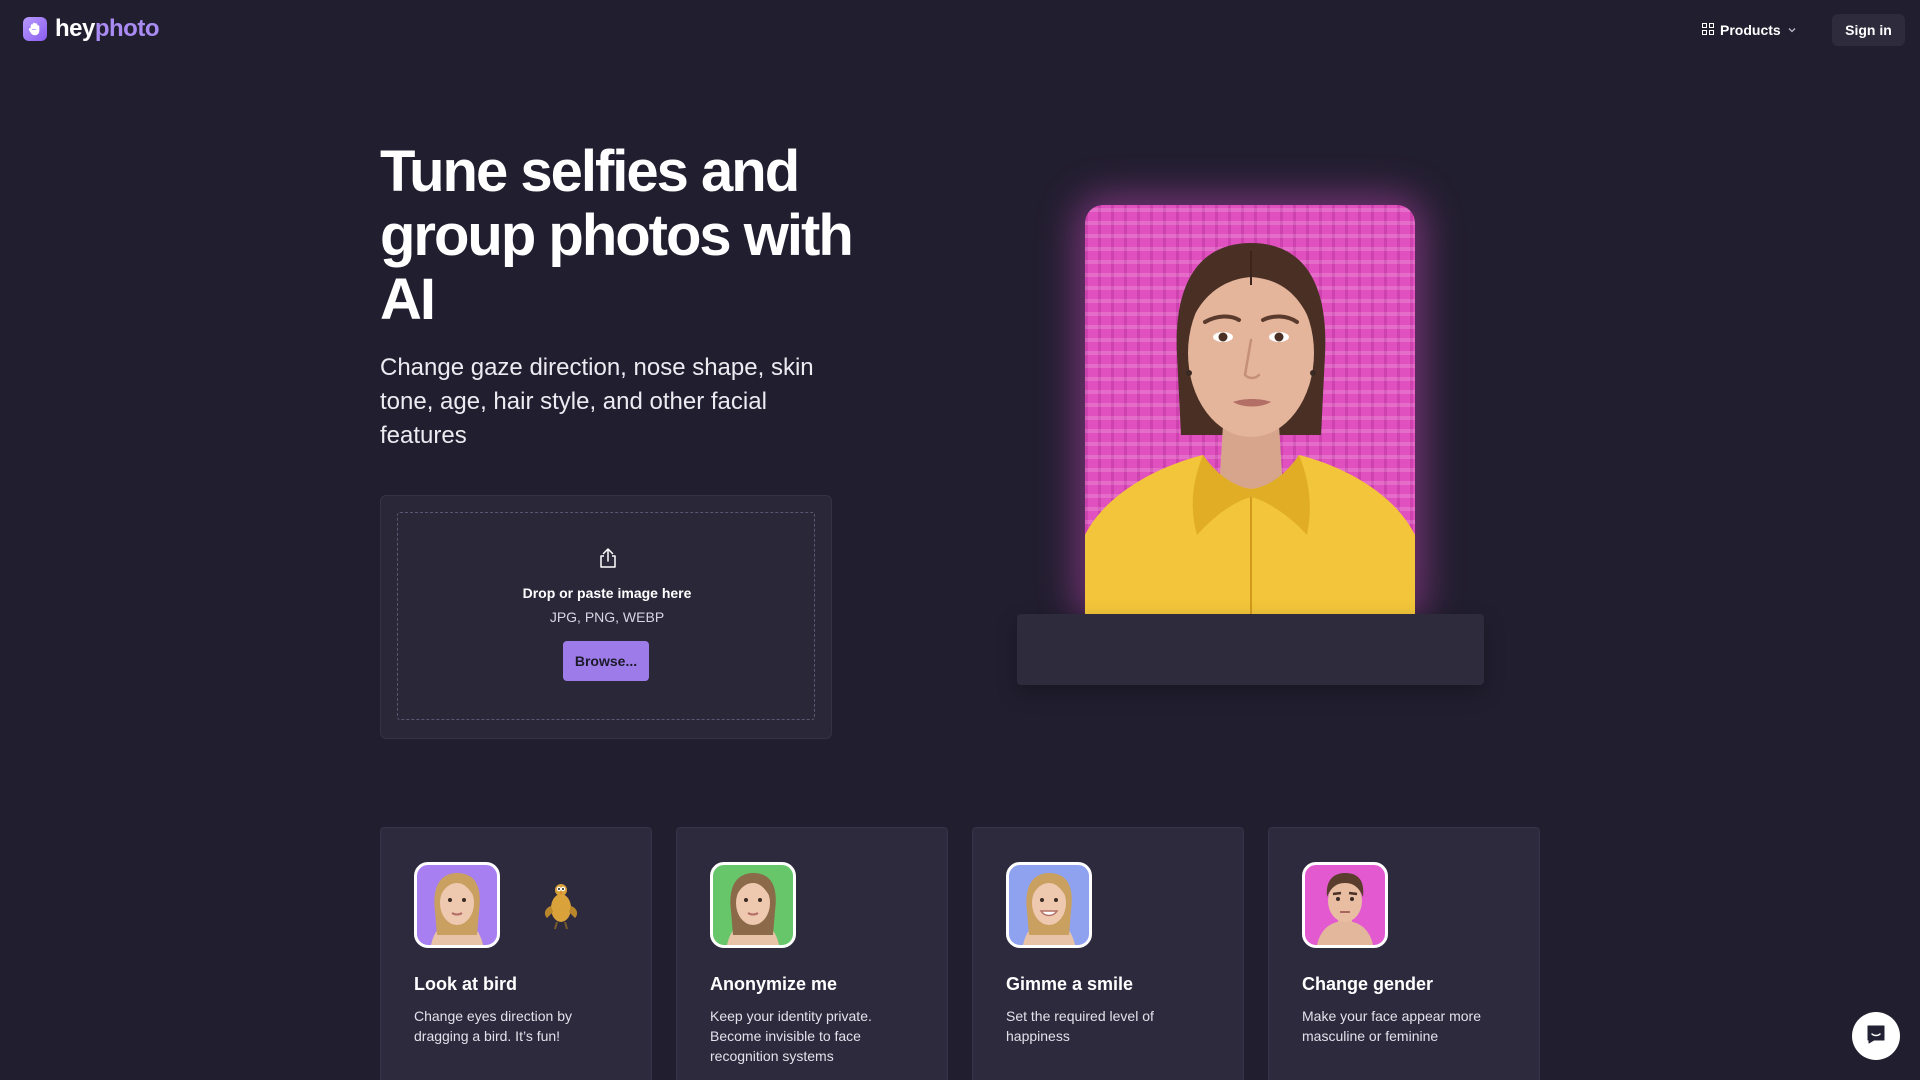  What do you see at coordinates (1250, 649) in the screenshot?
I see `preview-controls-panel` at bounding box center [1250, 649].